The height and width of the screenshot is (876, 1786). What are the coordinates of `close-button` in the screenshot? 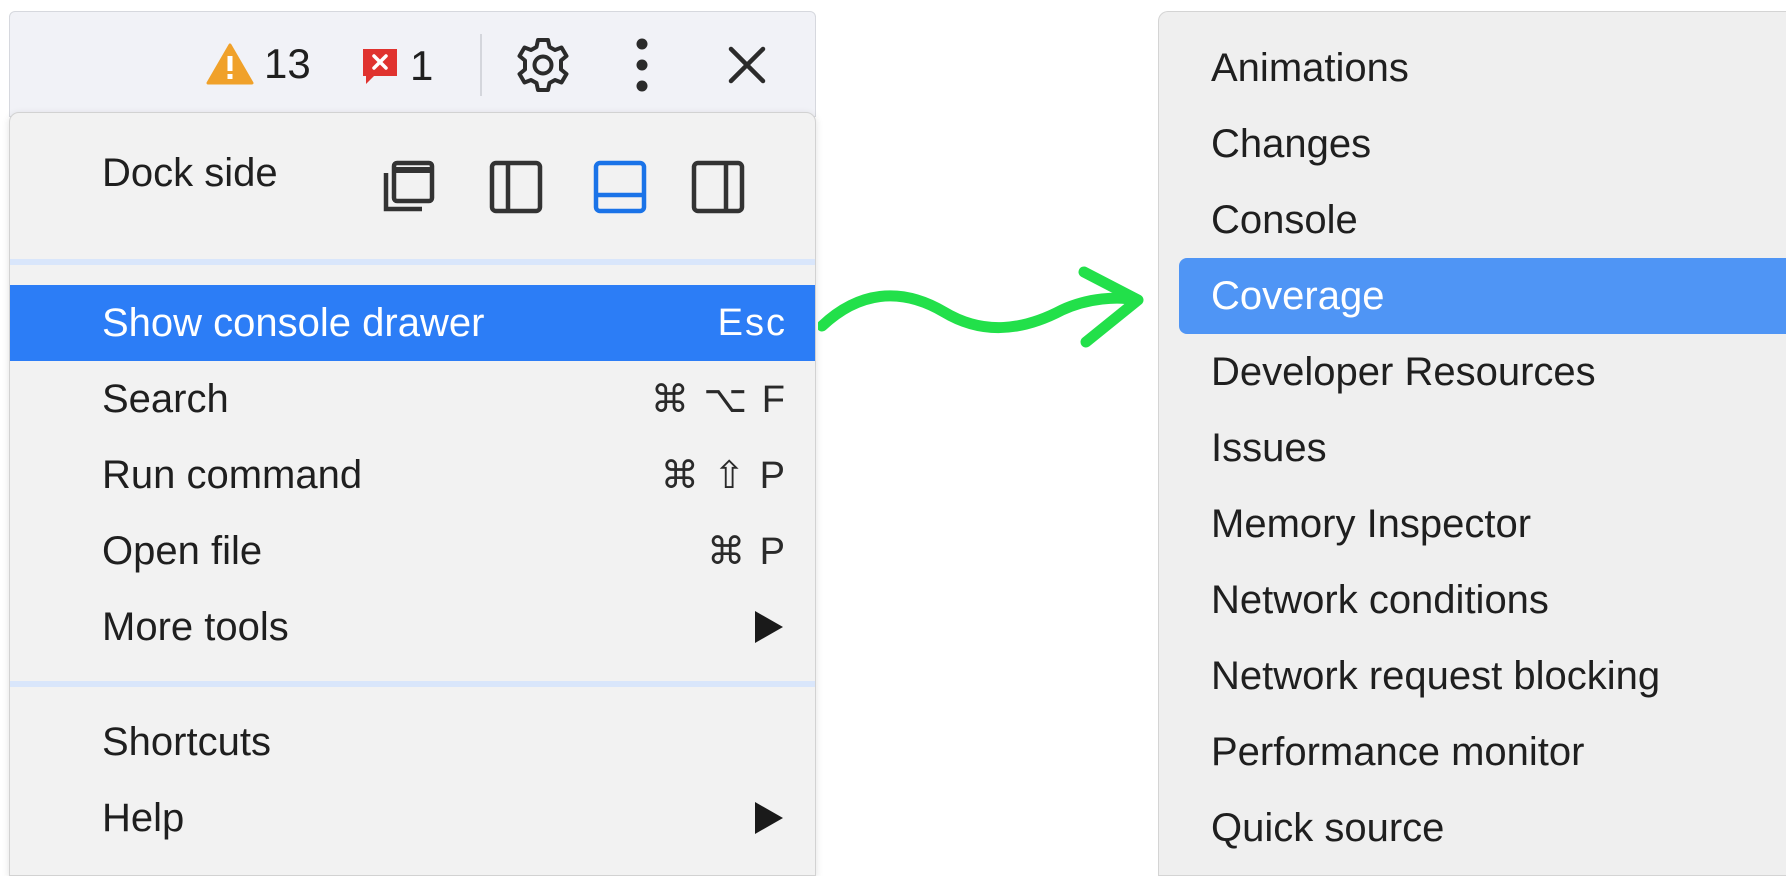 It's located at (747, 65).